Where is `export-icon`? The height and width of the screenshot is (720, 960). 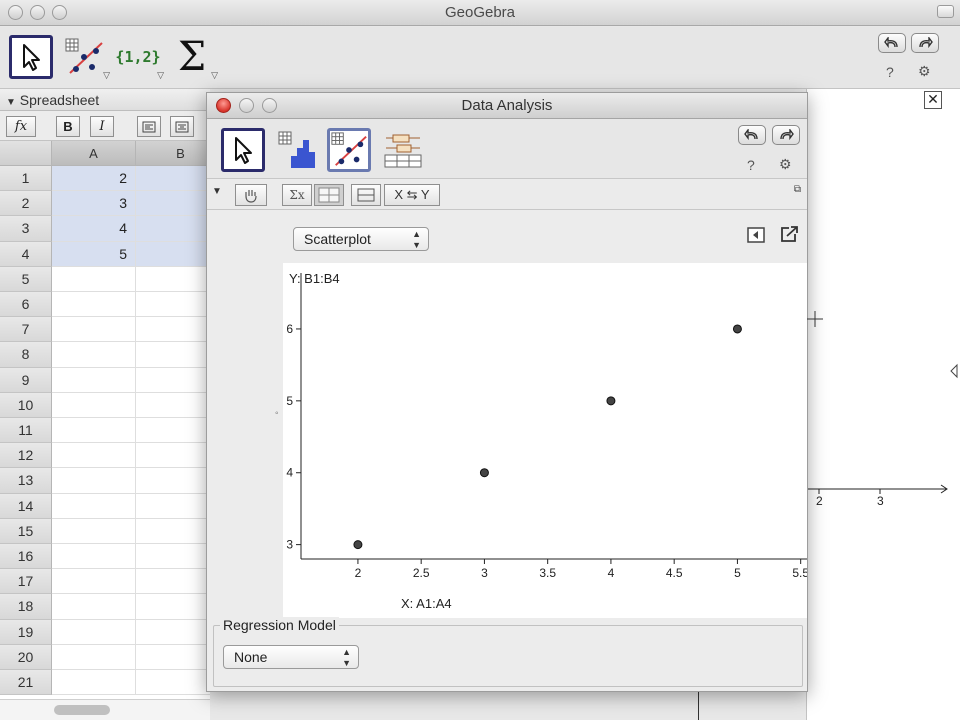
export-icon is located at coordinates (790, 235).